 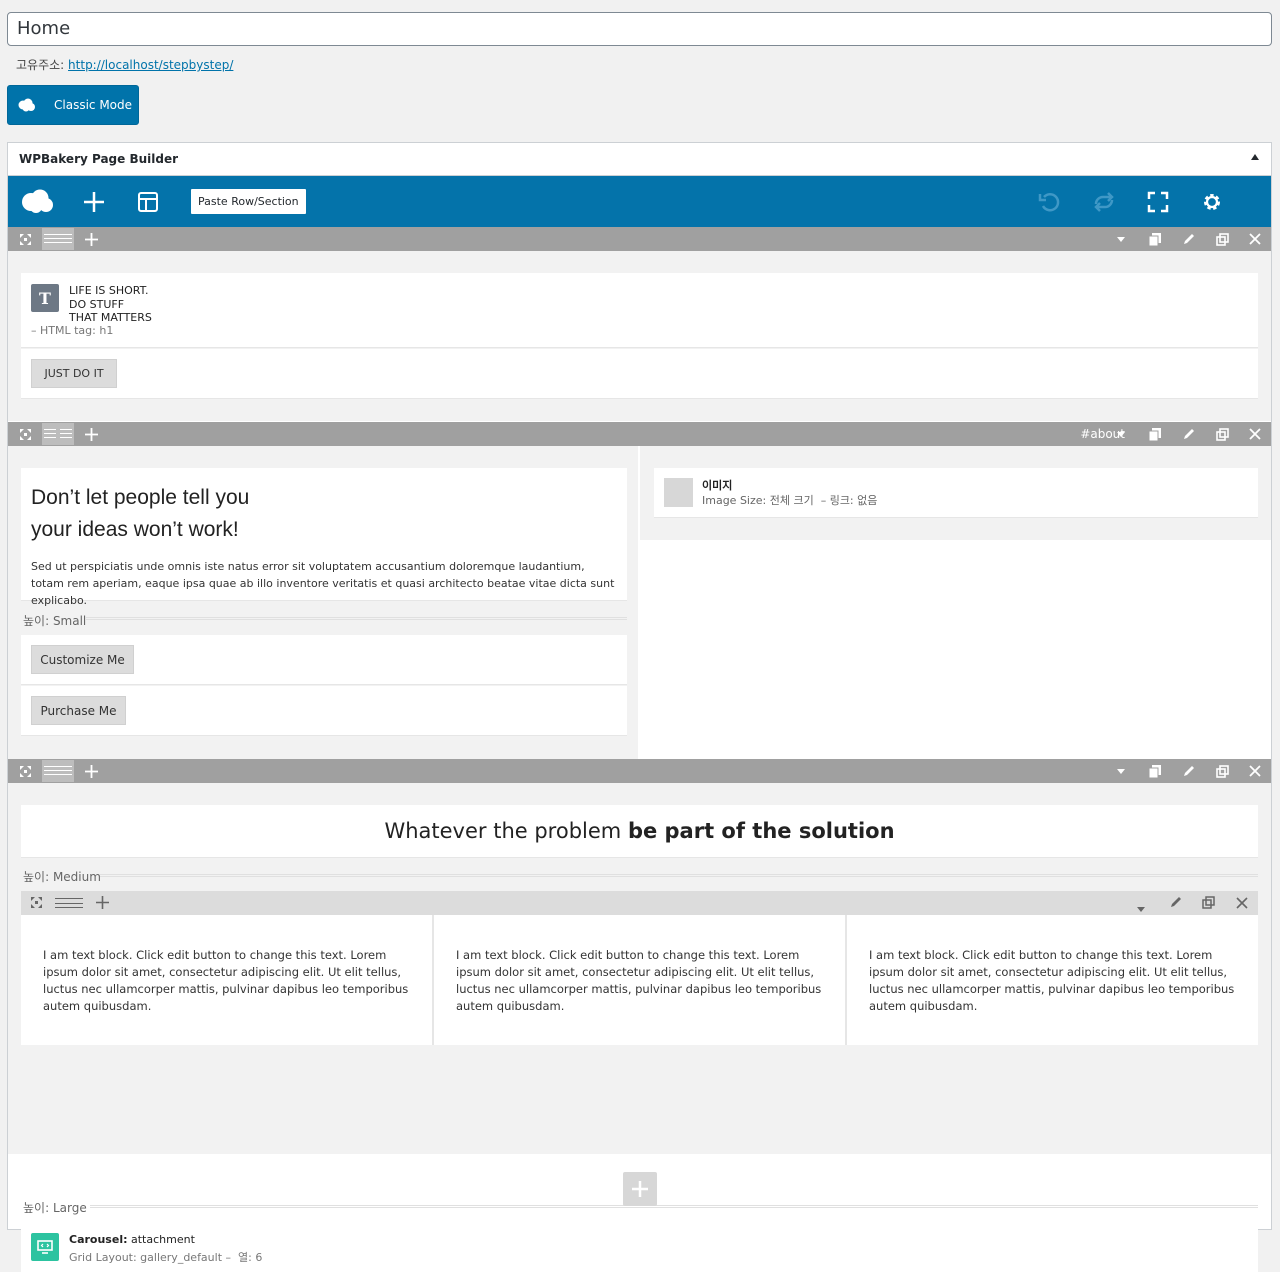 What do you see at coordinates (45, 298) in the screenshot?
I see `text-heading-icon: T` at bounding box center [45, 298].